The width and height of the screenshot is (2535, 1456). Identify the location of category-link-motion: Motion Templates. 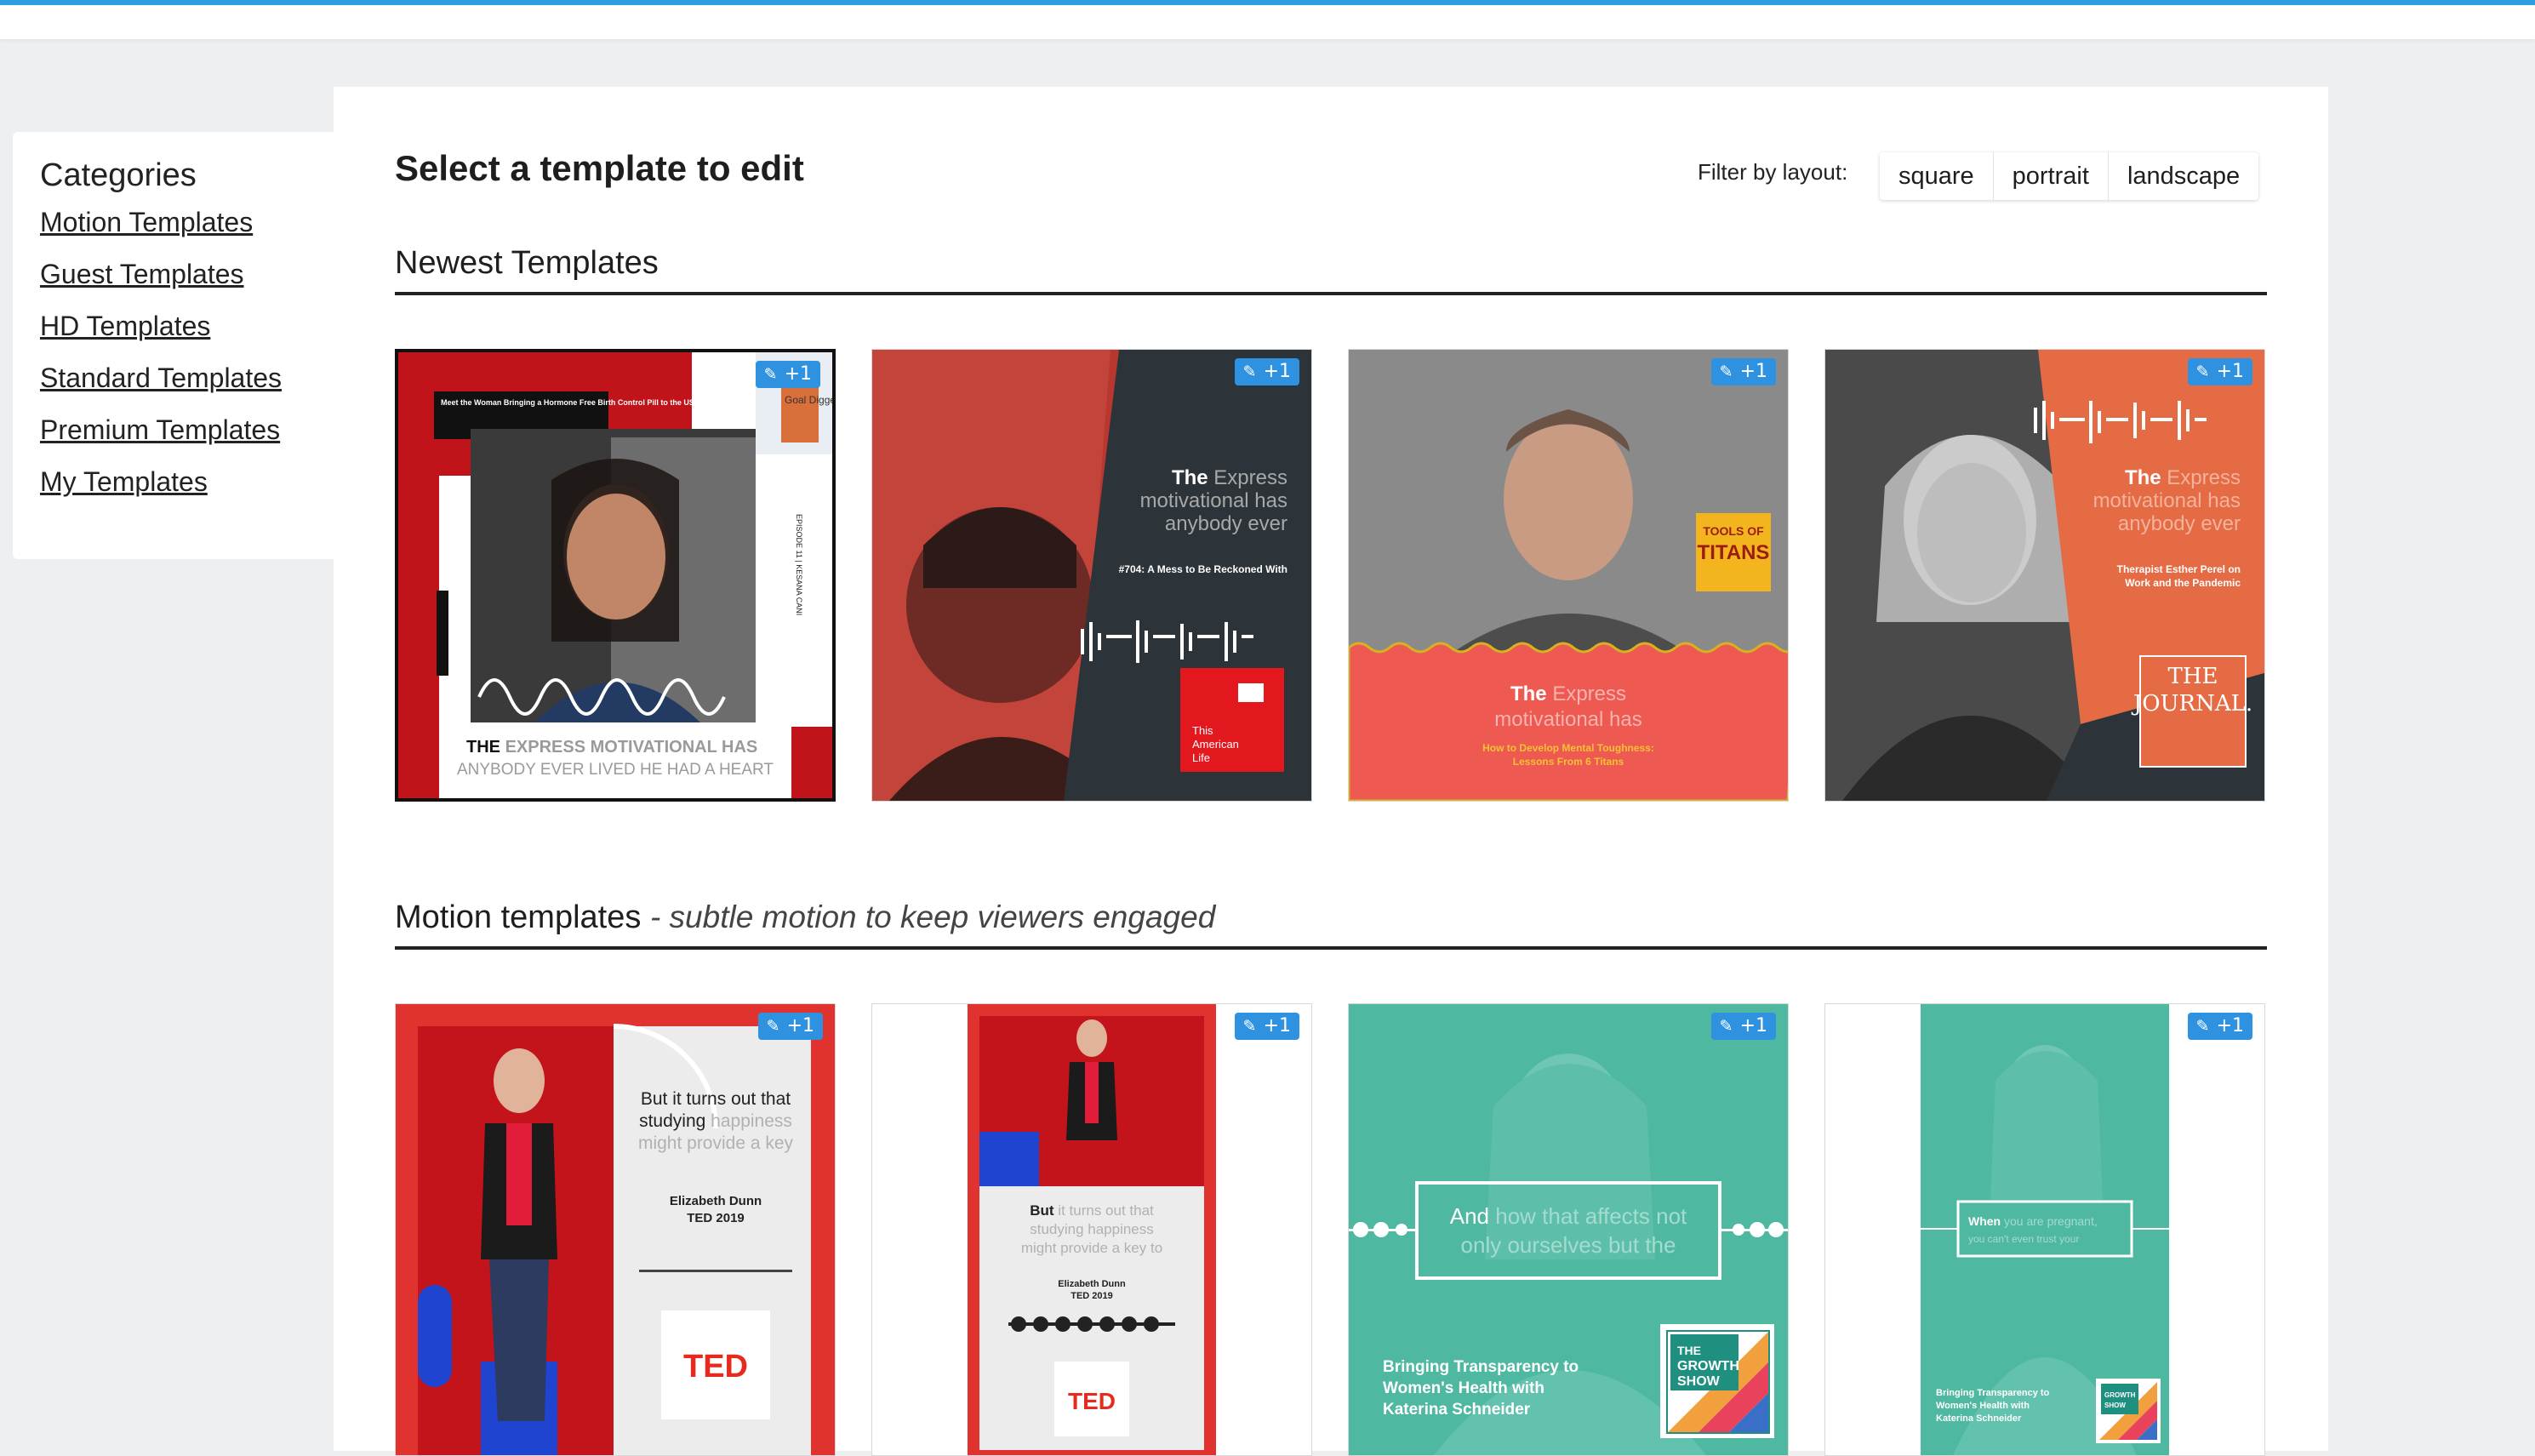
(175, 223).